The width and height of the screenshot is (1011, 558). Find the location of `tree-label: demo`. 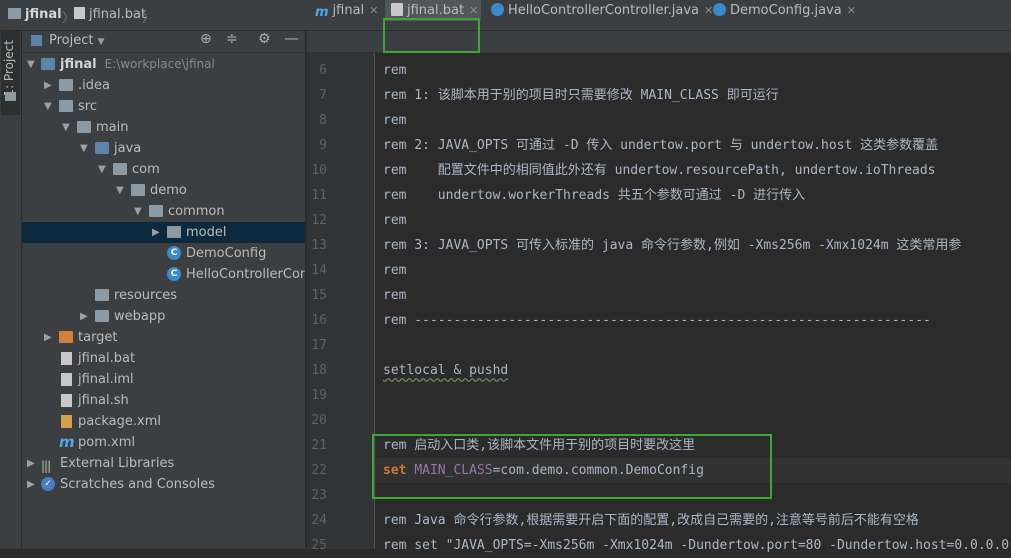

tree-label: demo is located at coordinates (168, 190).